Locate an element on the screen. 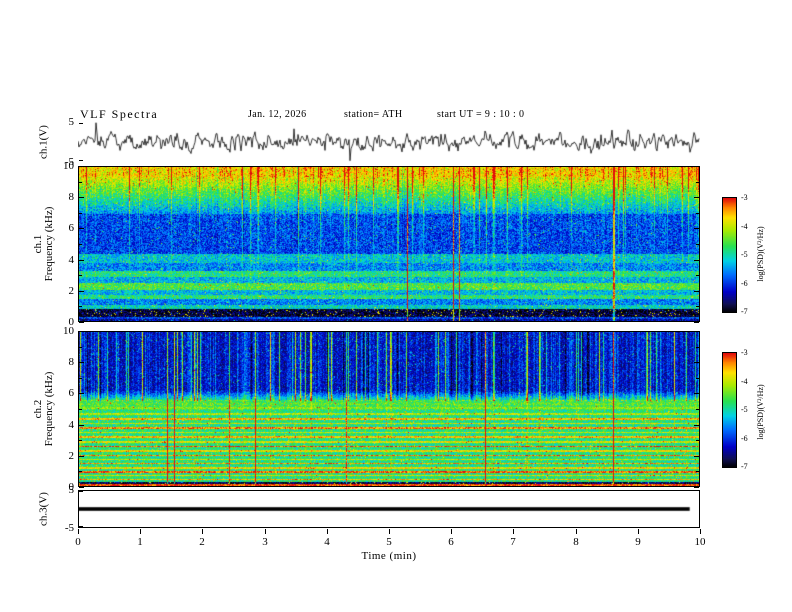 Image resolution: width=792 pixels, height=612 pixels. colorbar-tick-label: -7 is located at coordinates (744, 466).